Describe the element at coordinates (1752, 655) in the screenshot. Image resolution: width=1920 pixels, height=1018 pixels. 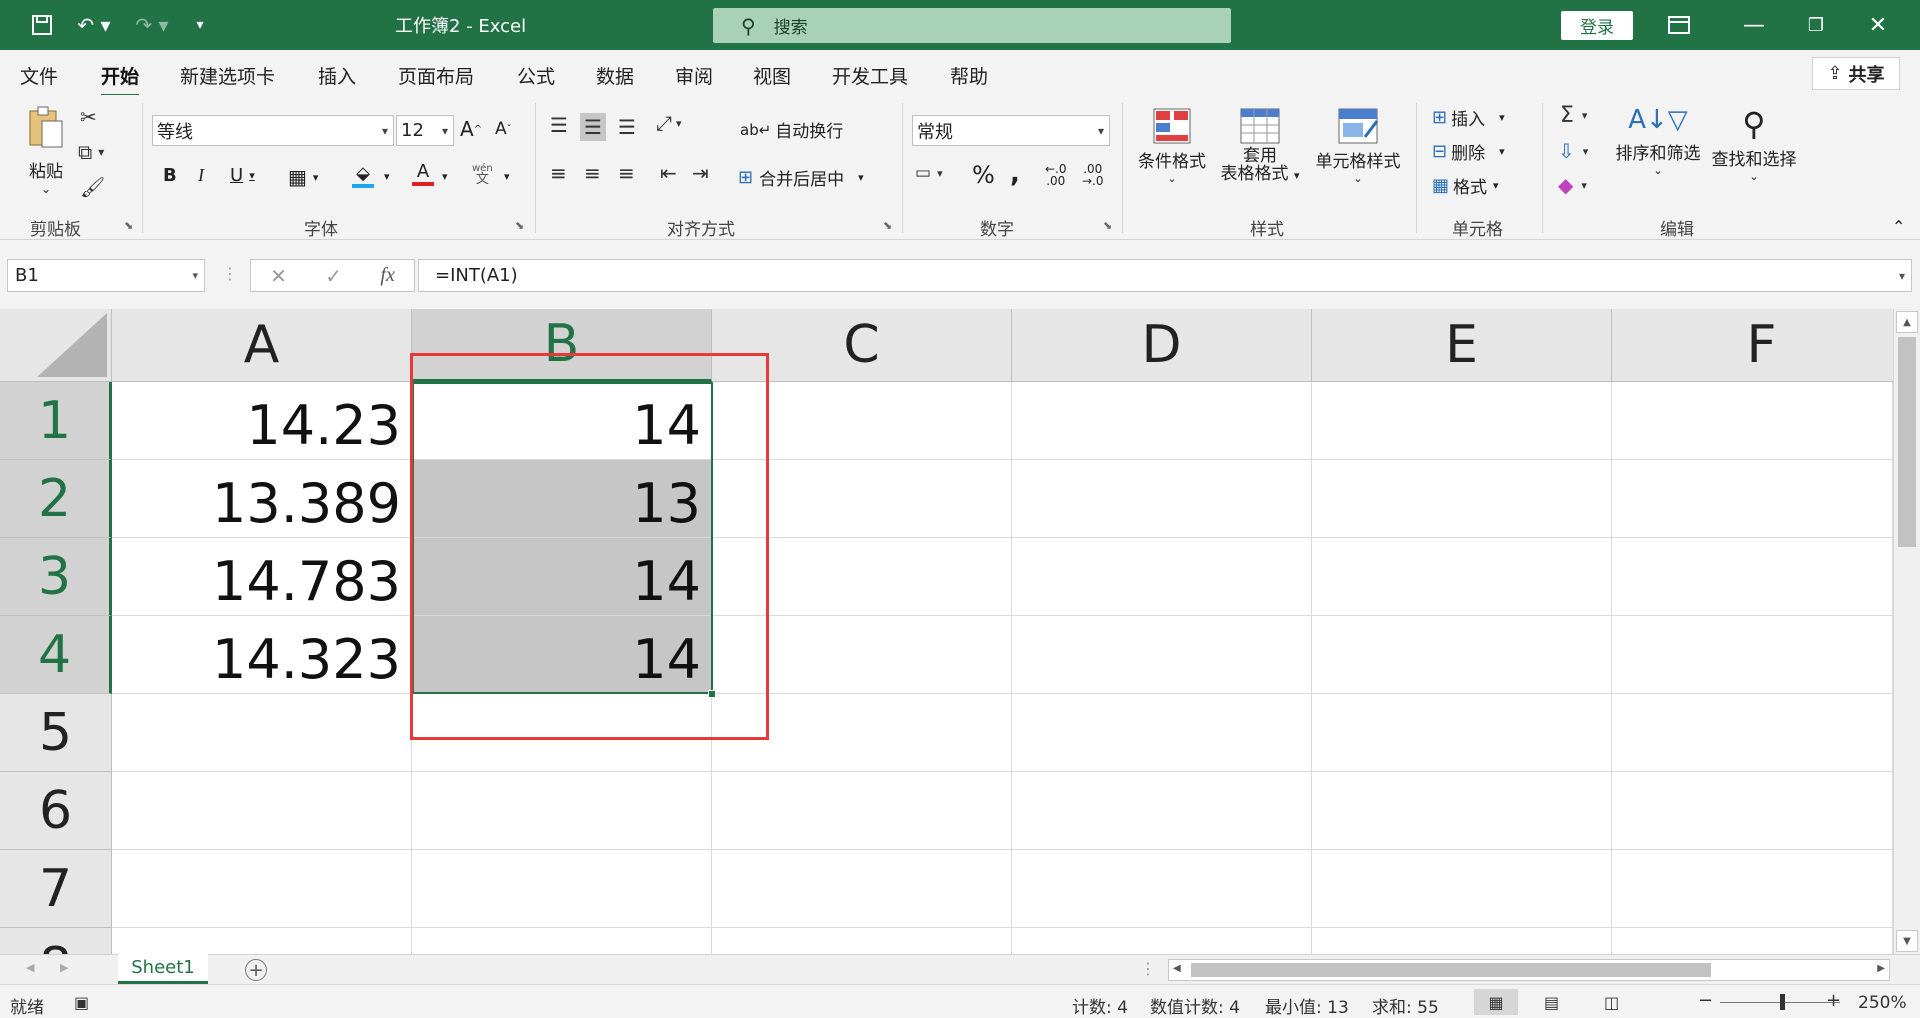
I see `cell-f4` at that location.